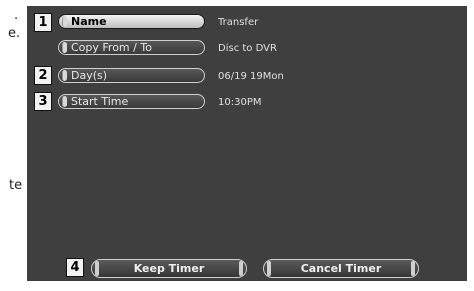  I want to click on start-time-label: Start Time, so click(100, 101).